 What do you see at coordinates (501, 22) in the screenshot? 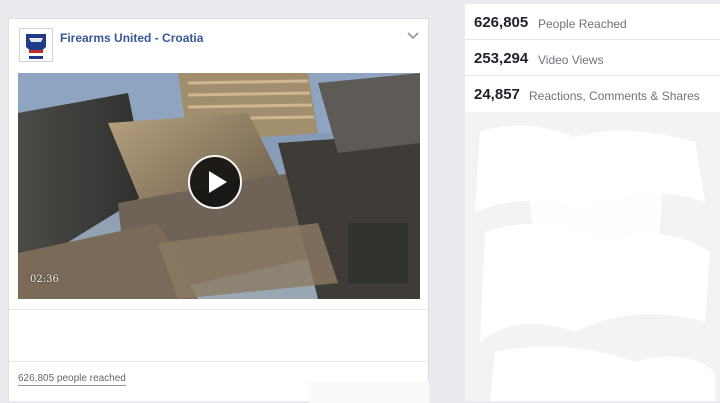
I see `stat-value: 626,805` at bounding box center [501, 22].